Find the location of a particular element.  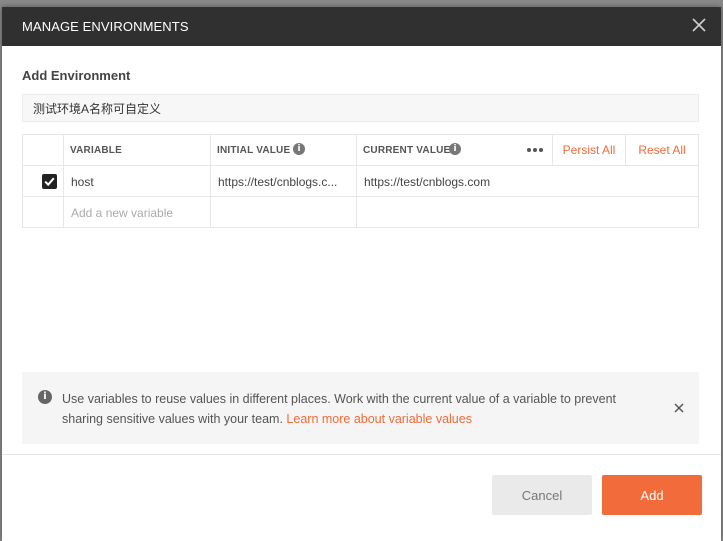

section-label: Add Environment is located at coordinates (76, 75).